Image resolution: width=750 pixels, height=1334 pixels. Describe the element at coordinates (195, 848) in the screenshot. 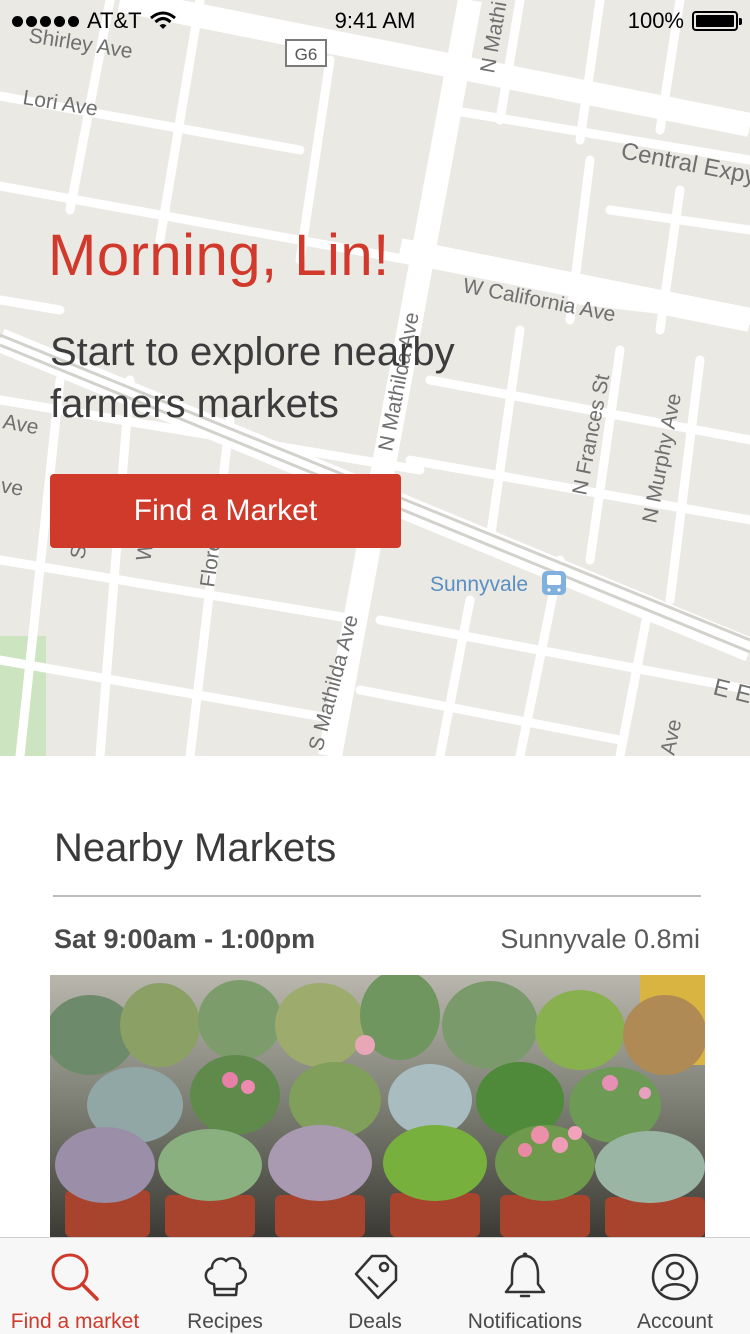

I see `nearby-markets-heading: Nearby Markets` at that location.